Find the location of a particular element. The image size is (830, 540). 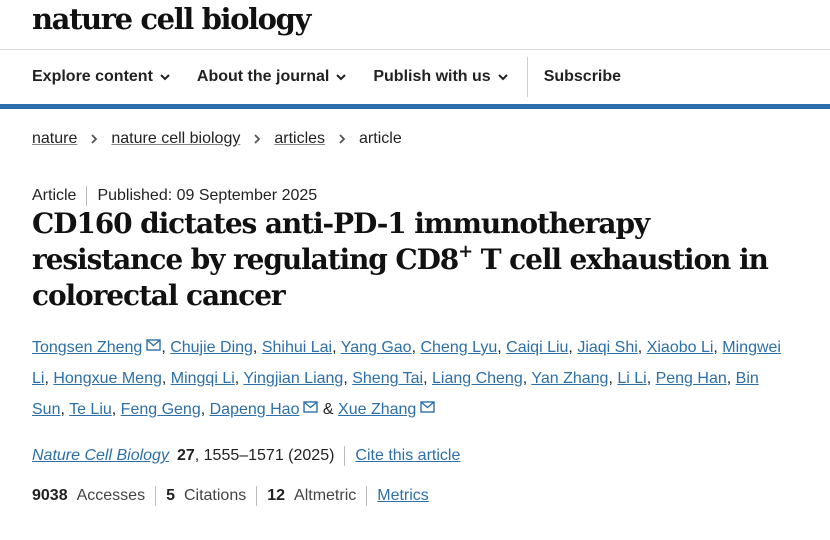

article-meta: Article Published: 09 September 2025 is located at coordinates (174, 196).